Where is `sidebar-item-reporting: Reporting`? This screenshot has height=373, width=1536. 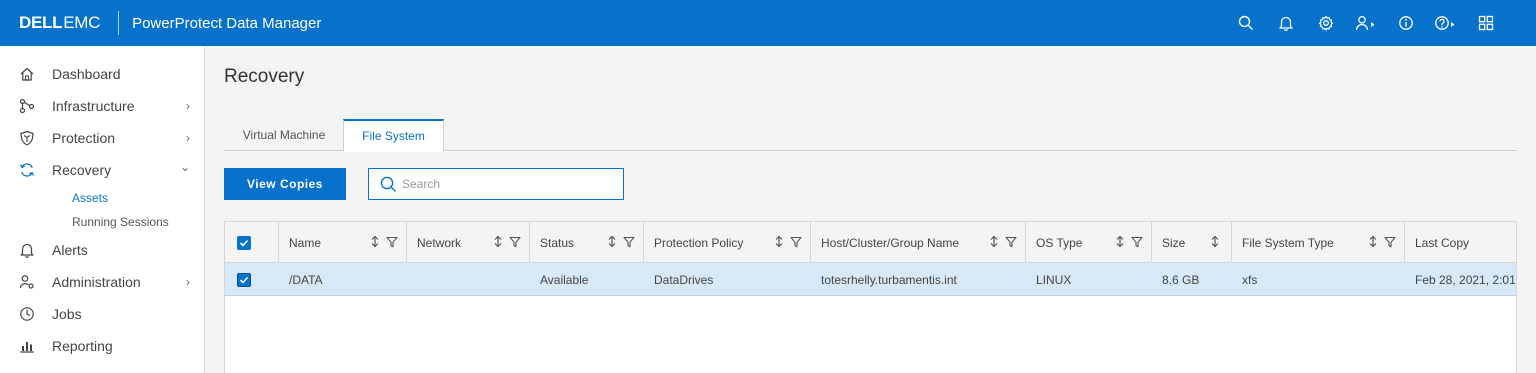 sidebar-item-reporting: Reporting is located at coordinates (102, 346).